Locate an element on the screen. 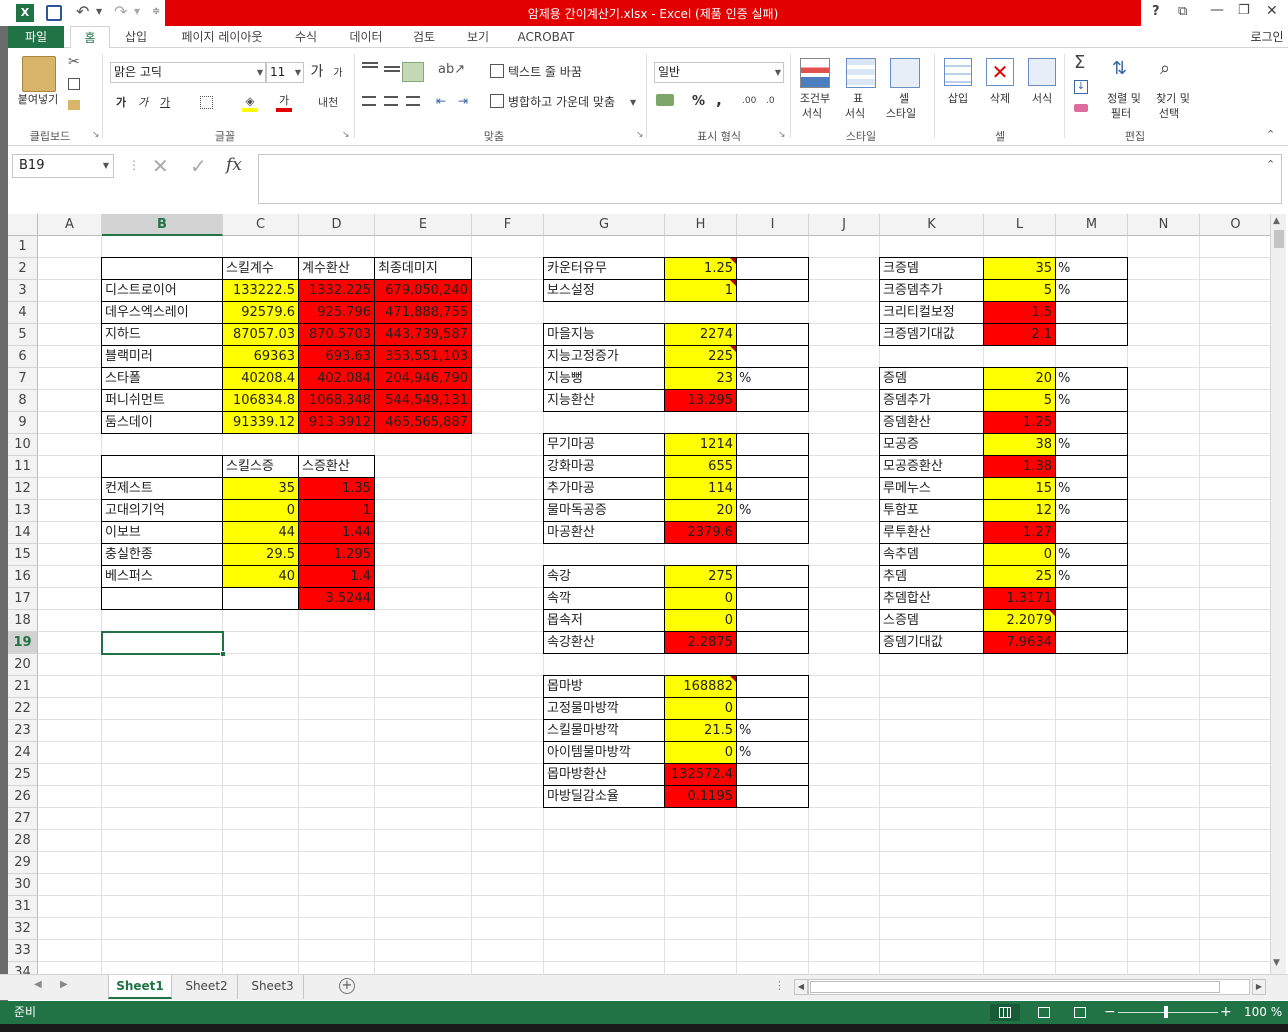 The width and height of the screenshot is (1288, 1032). cell-c15: 29.5 is located at coordinates (260, 554).